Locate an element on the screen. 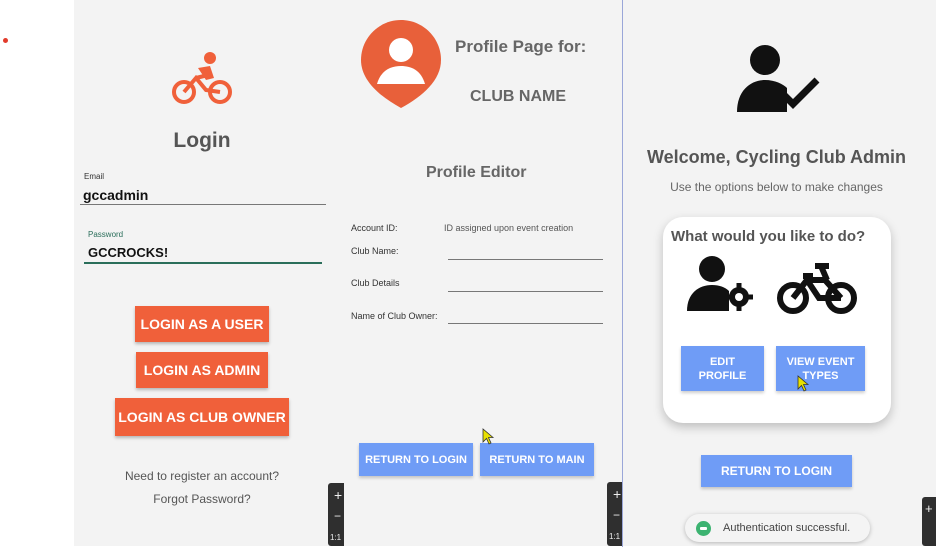 This screenshot has width=936, height=547. zoom-in-icon-3: + is located at coordinates (929, 508).